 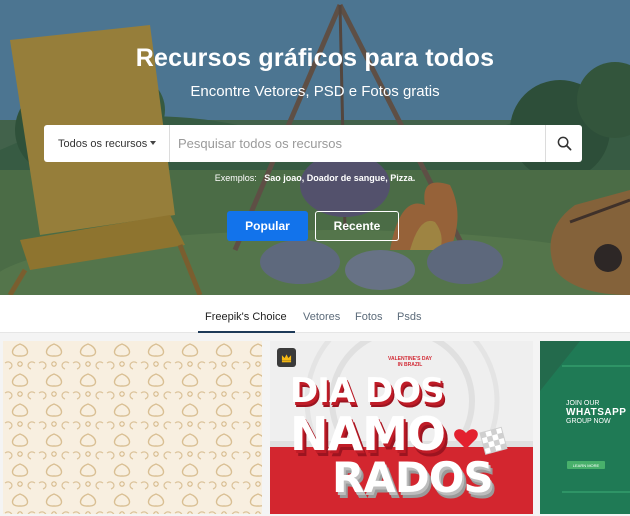 I want to click on whatsapp-caption-line-2: WHATSAPP, so click(x=596, y=412).